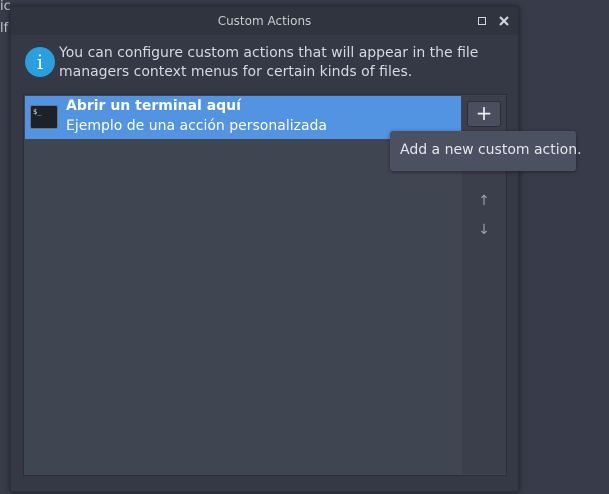 This screenshot has width=609, height=494. I want to click on terminal-icon: $_, so click(44, 117).